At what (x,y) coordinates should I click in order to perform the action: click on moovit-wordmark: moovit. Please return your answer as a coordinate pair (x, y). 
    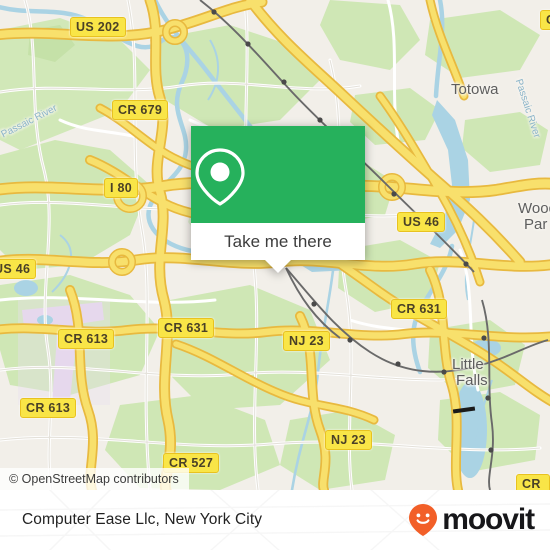
    Looking at the image, I should click on (488, 519).